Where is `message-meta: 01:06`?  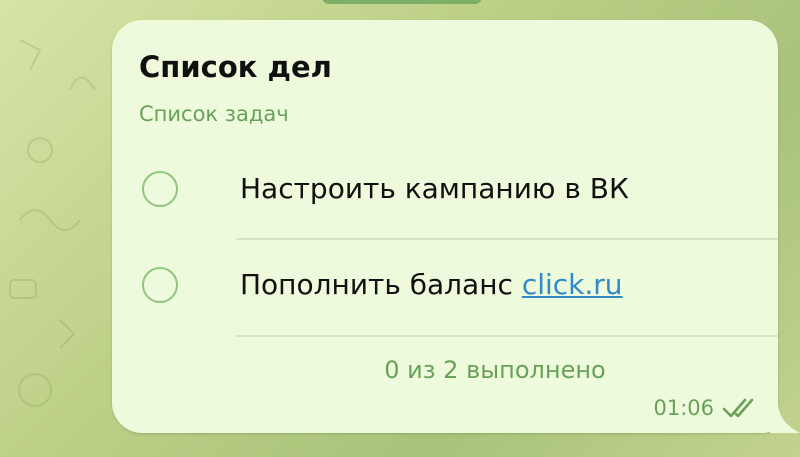 message-meta: 01:06 is located at coordinates (706, 408).